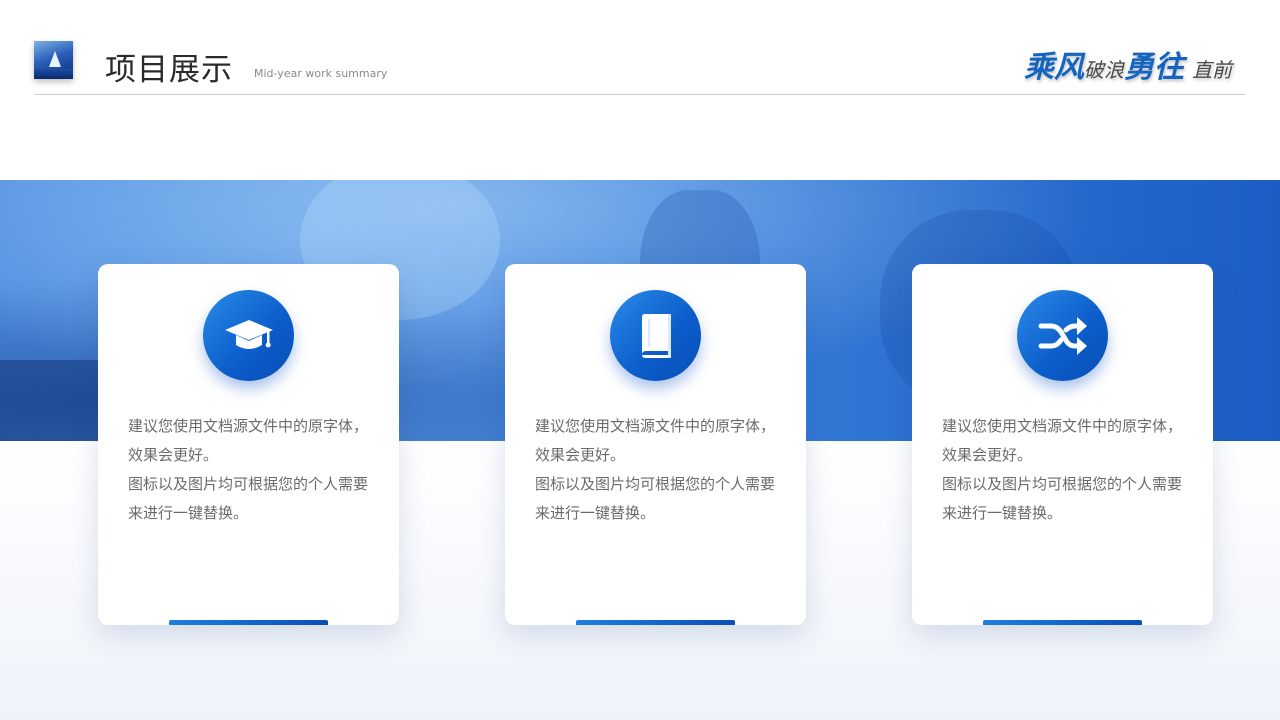 The width and height of the screenshot is (1280, 720). Describe the element at coordinates (639, 94) in the screenshot. I see `header-divider` at that location.